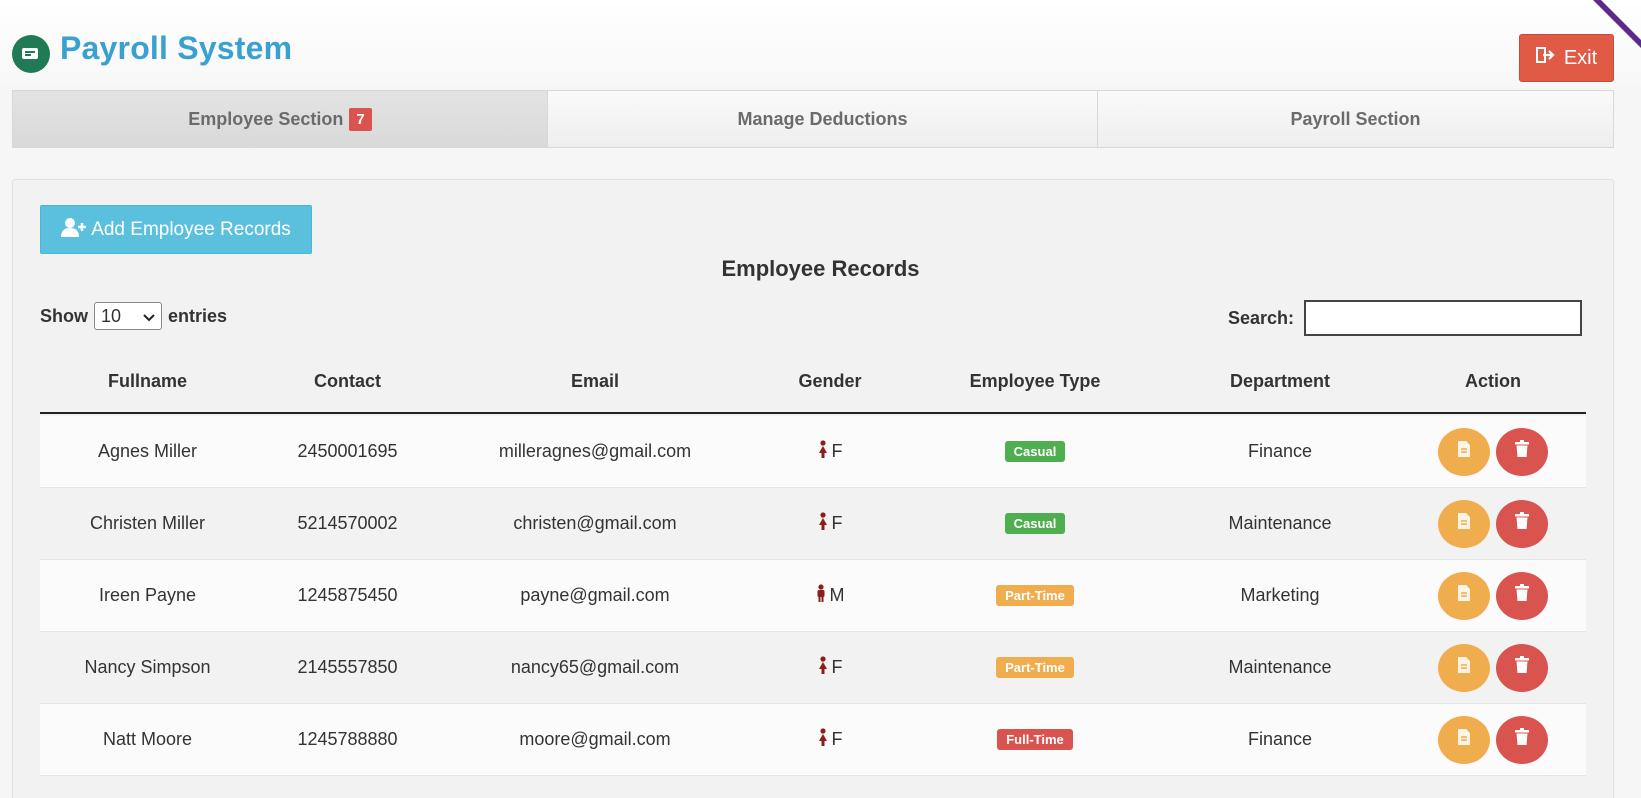  I want to click on tab-manage-deductions: Manage Deductions, so click(823, 119).